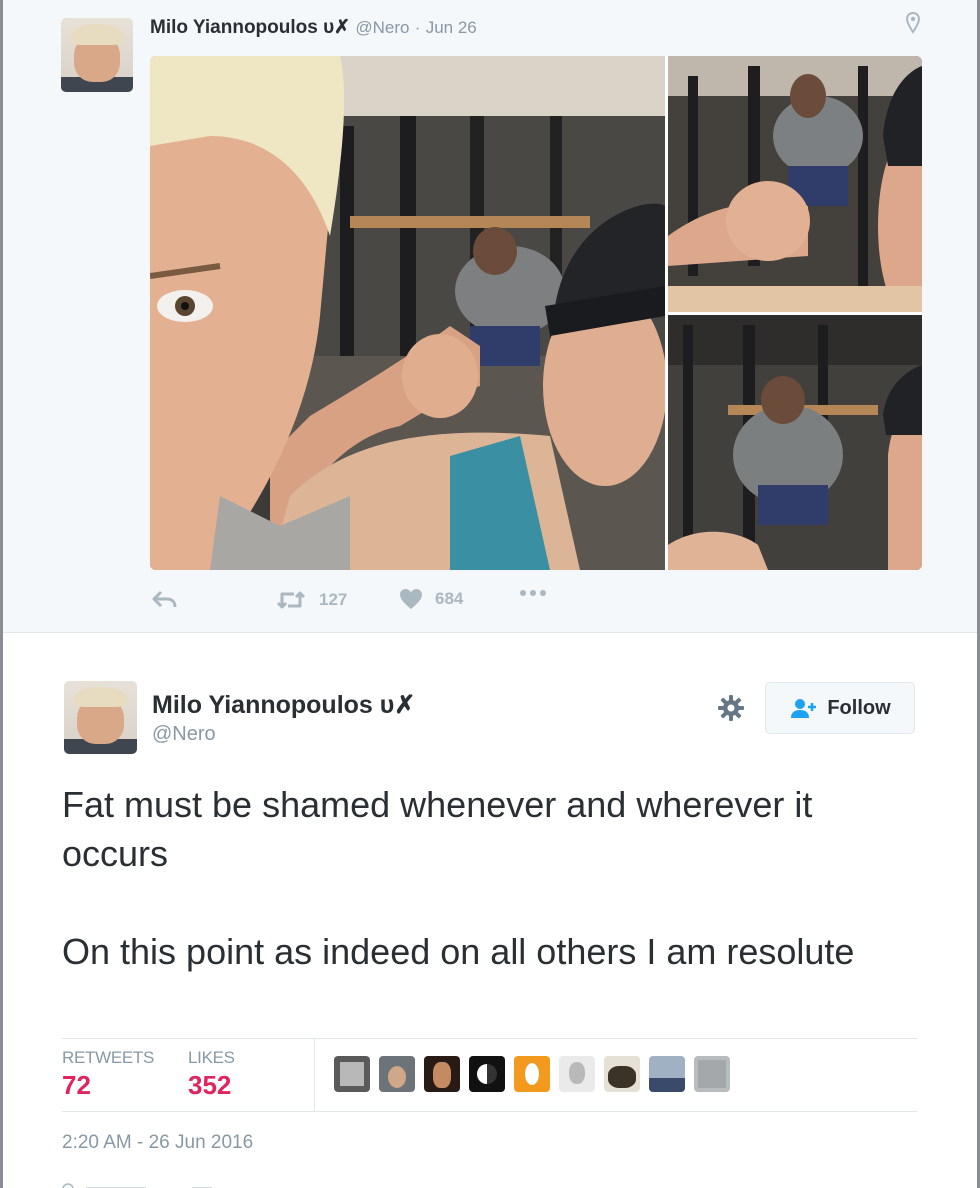 The height and width of the screenshot is (1188, 980). I want to click on liker-avatars, so click(532, 1074).